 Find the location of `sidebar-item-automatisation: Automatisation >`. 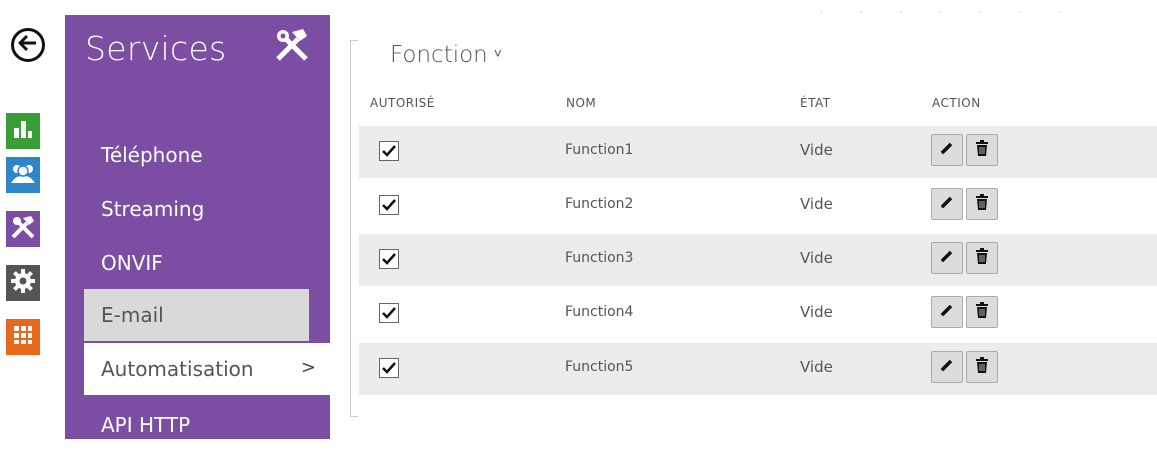

sidebar-item-automatisation: Automatisation > is located at coordinates (207, 369).